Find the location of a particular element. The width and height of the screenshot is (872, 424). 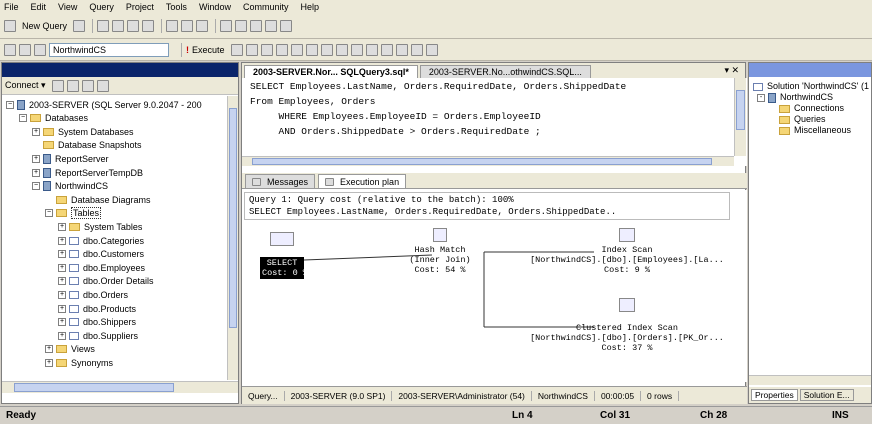

tree-node: + dbo.Order Details is located at coordinates (106, 281).